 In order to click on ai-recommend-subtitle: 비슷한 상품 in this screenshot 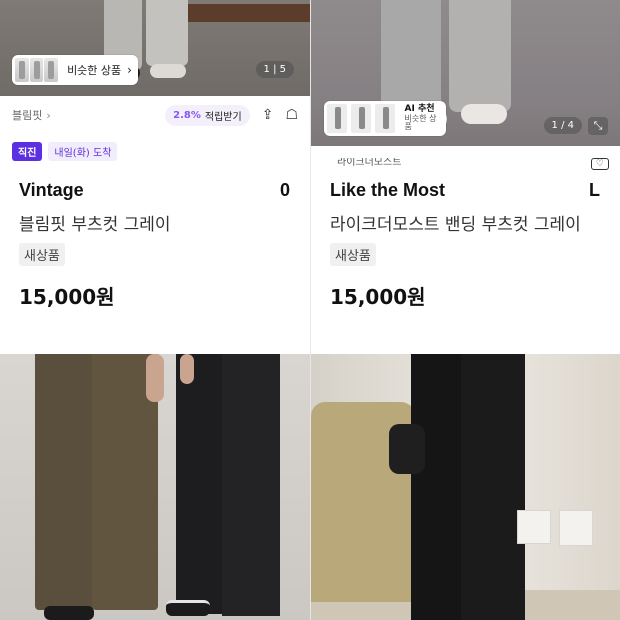, I will do `click(420, 122)`.